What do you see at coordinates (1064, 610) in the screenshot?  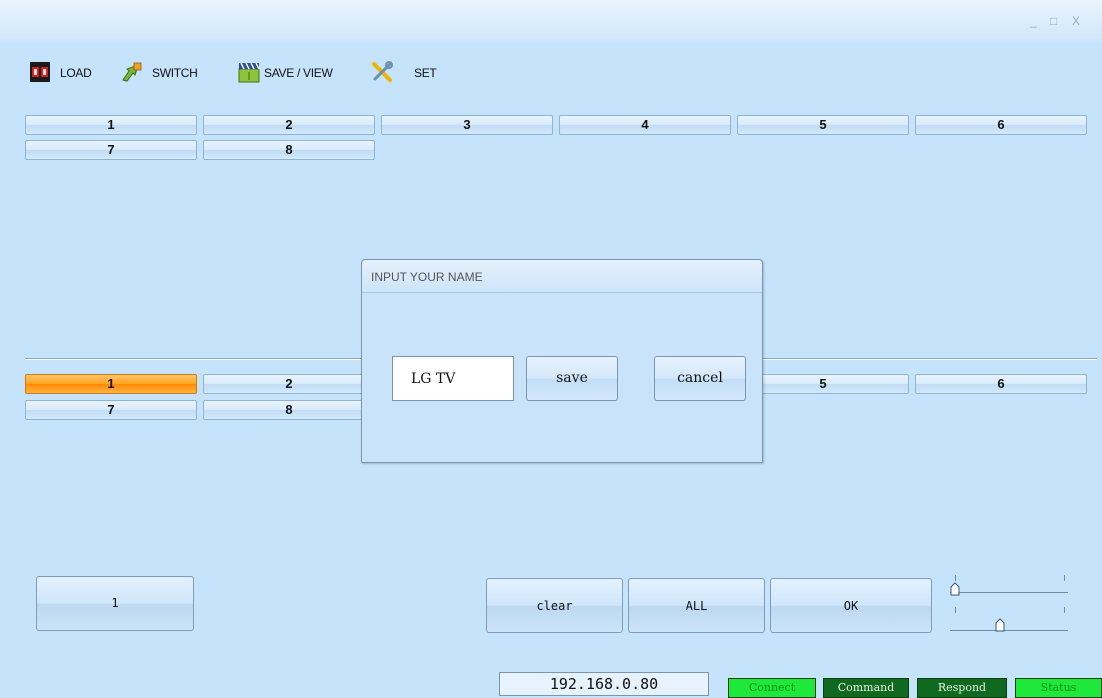 I see `slider-2-tick-right` at bounding box center [1064, 610].